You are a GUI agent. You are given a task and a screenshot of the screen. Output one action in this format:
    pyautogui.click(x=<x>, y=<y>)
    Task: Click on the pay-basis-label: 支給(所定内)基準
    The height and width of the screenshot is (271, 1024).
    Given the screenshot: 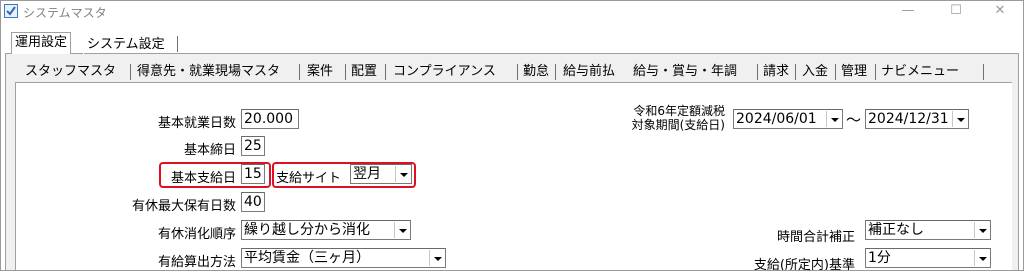 What is the action you would take?
    pyautogui.click(x=804, y=264)
    